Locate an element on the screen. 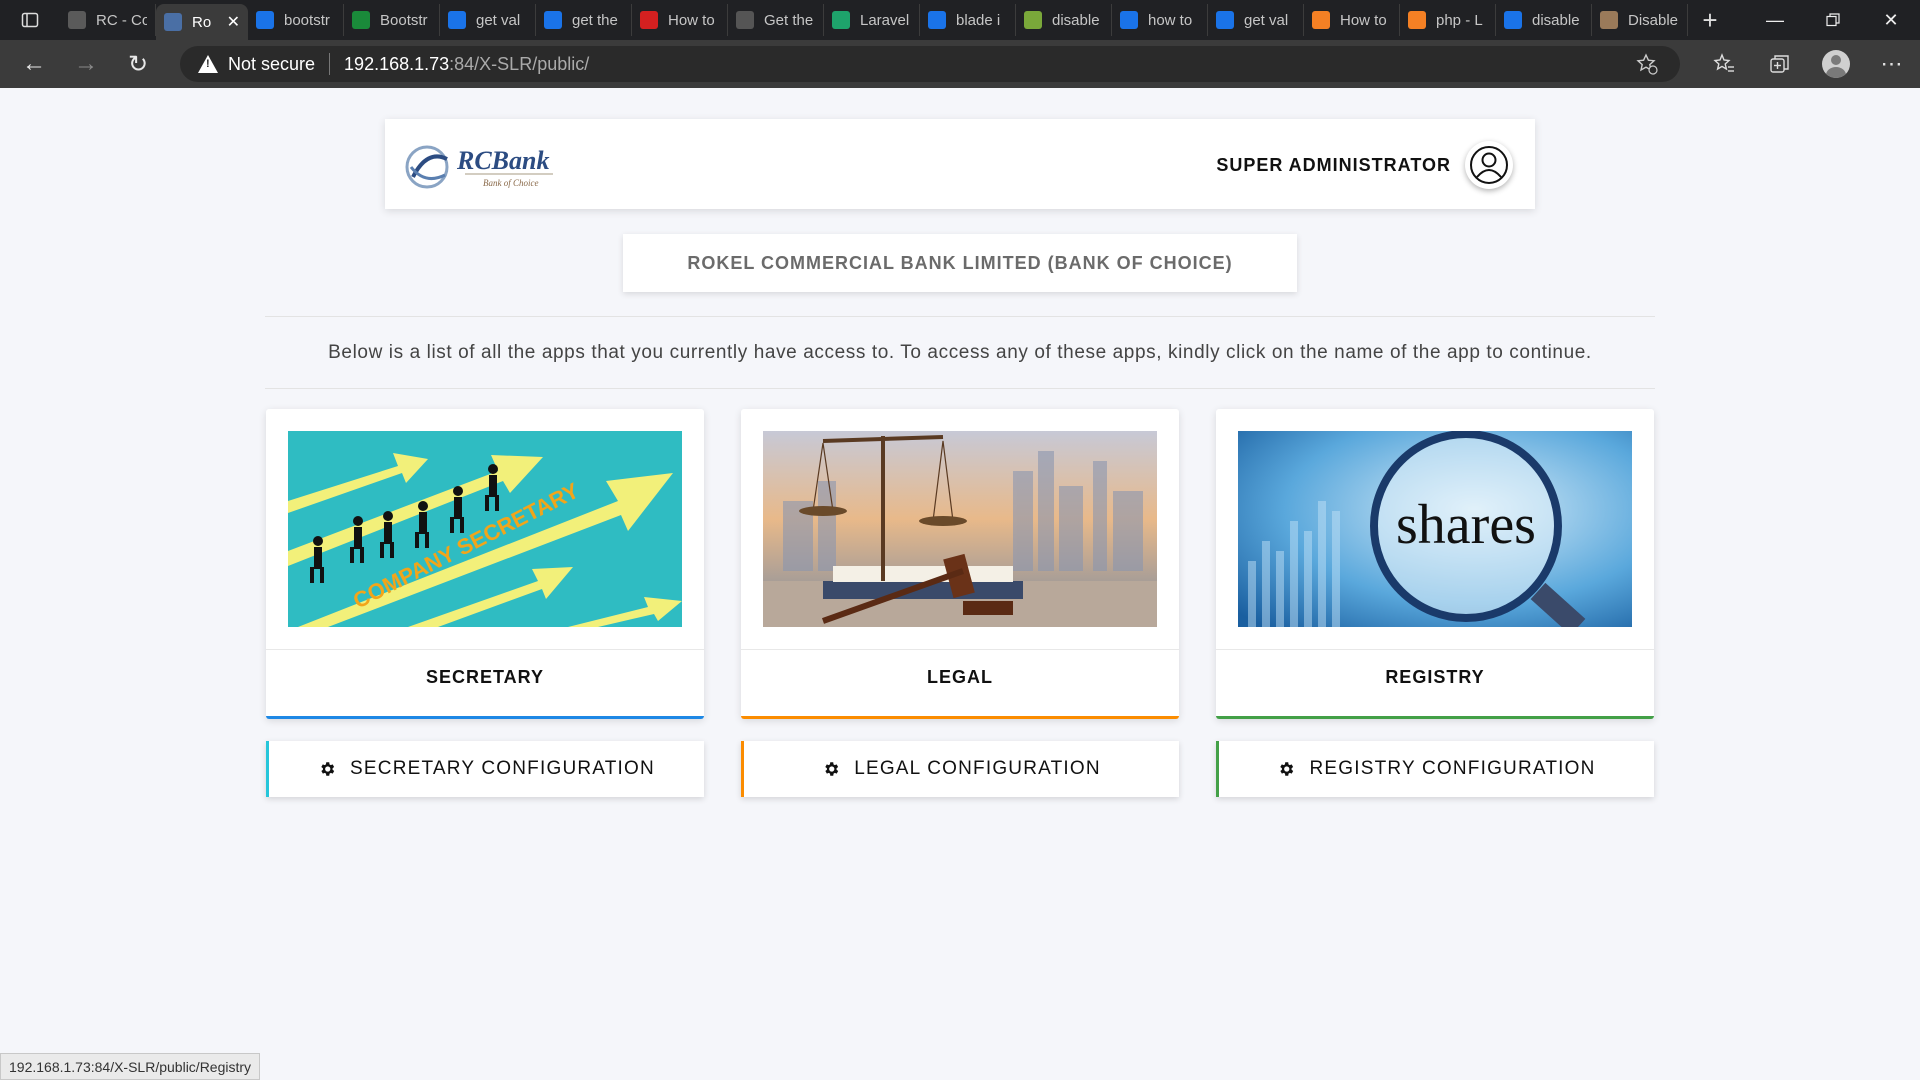 This screenshot has height=1080, width=1920. add-favorite-button is located at coordinates (1647, 66).